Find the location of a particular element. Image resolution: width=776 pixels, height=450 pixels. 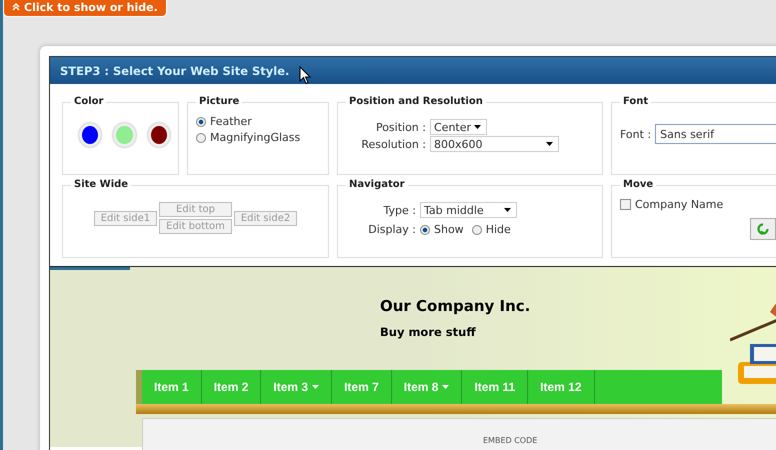

field-label: Type : is located at coordinates (399, 210).